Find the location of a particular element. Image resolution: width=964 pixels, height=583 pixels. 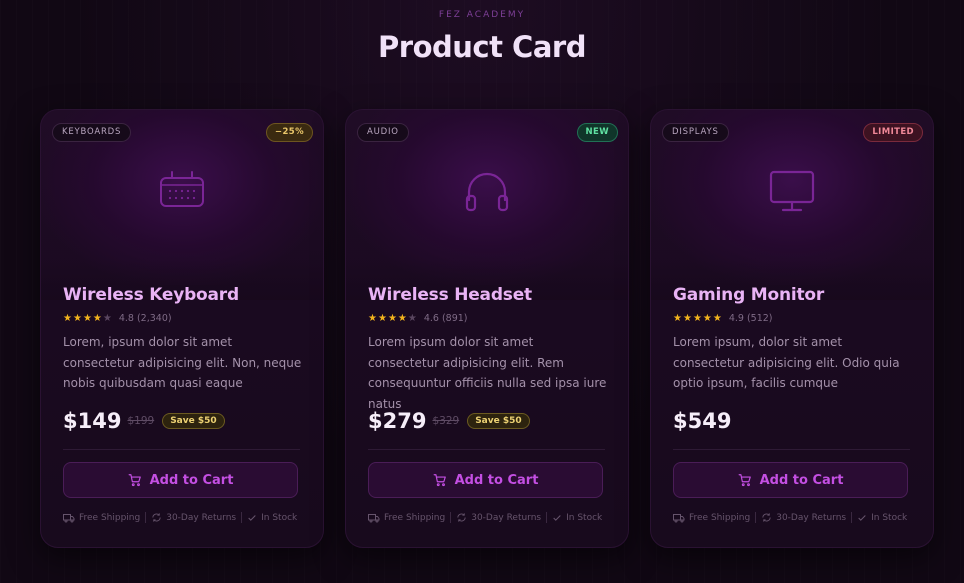

product-name: Wireless Keyboard is located at coordinates (151, 295).